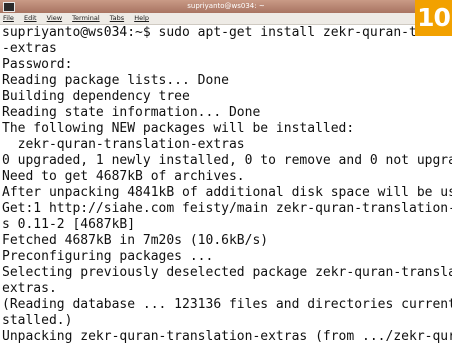 The height and width of the screenshot is (344, 452). I want to click on terminal-line: Fetched 4687kB in 7m20s (10.6kB/s), so click(135, 240).